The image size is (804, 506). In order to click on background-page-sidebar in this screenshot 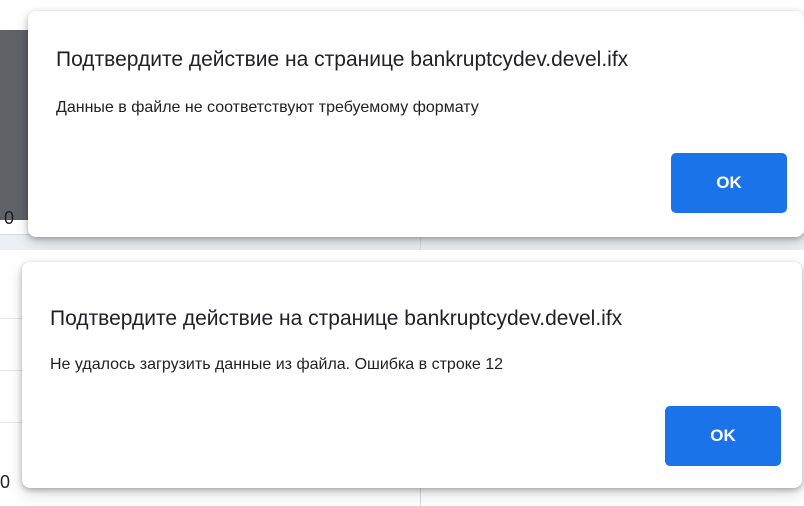, I will do `click(14, 125)`.